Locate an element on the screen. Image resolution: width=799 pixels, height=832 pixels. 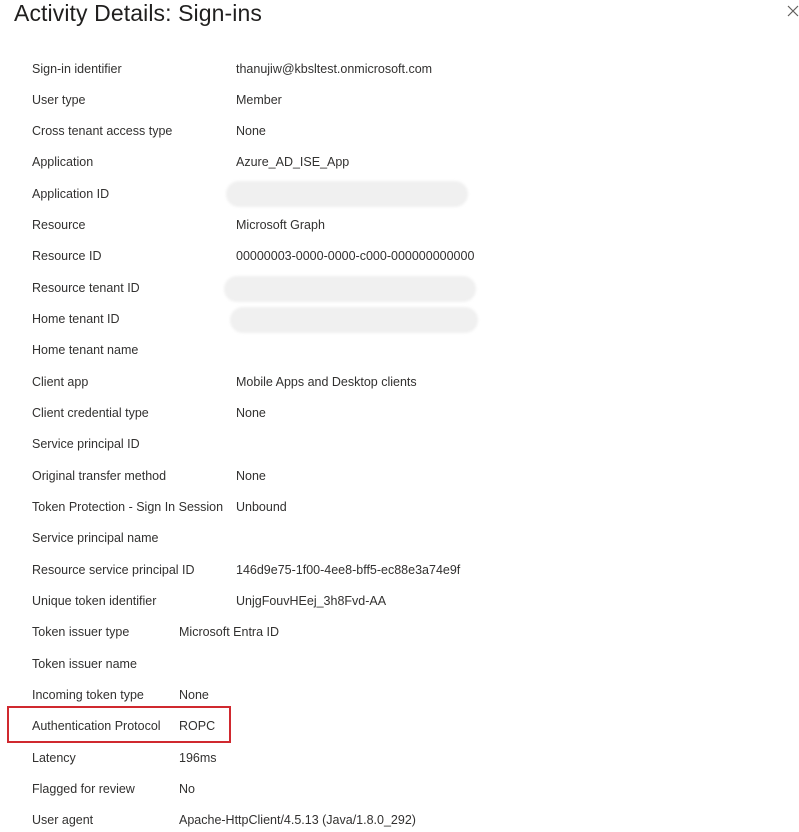
detail-label: Resource ID is located at coordinates (67, 256).